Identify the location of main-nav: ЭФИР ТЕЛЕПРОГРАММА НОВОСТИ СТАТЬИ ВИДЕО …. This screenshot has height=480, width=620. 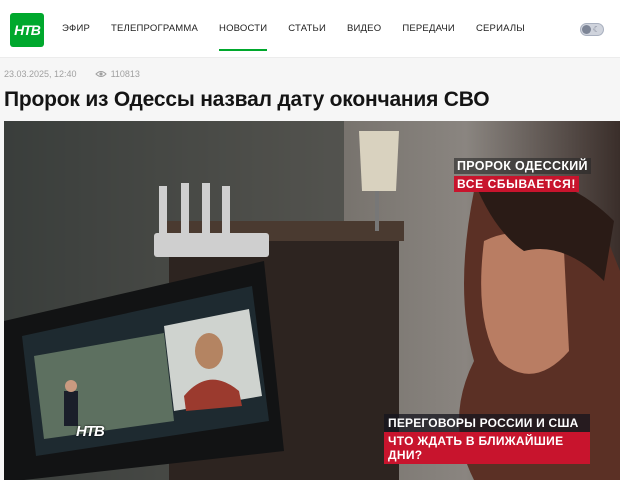
(304, 29).